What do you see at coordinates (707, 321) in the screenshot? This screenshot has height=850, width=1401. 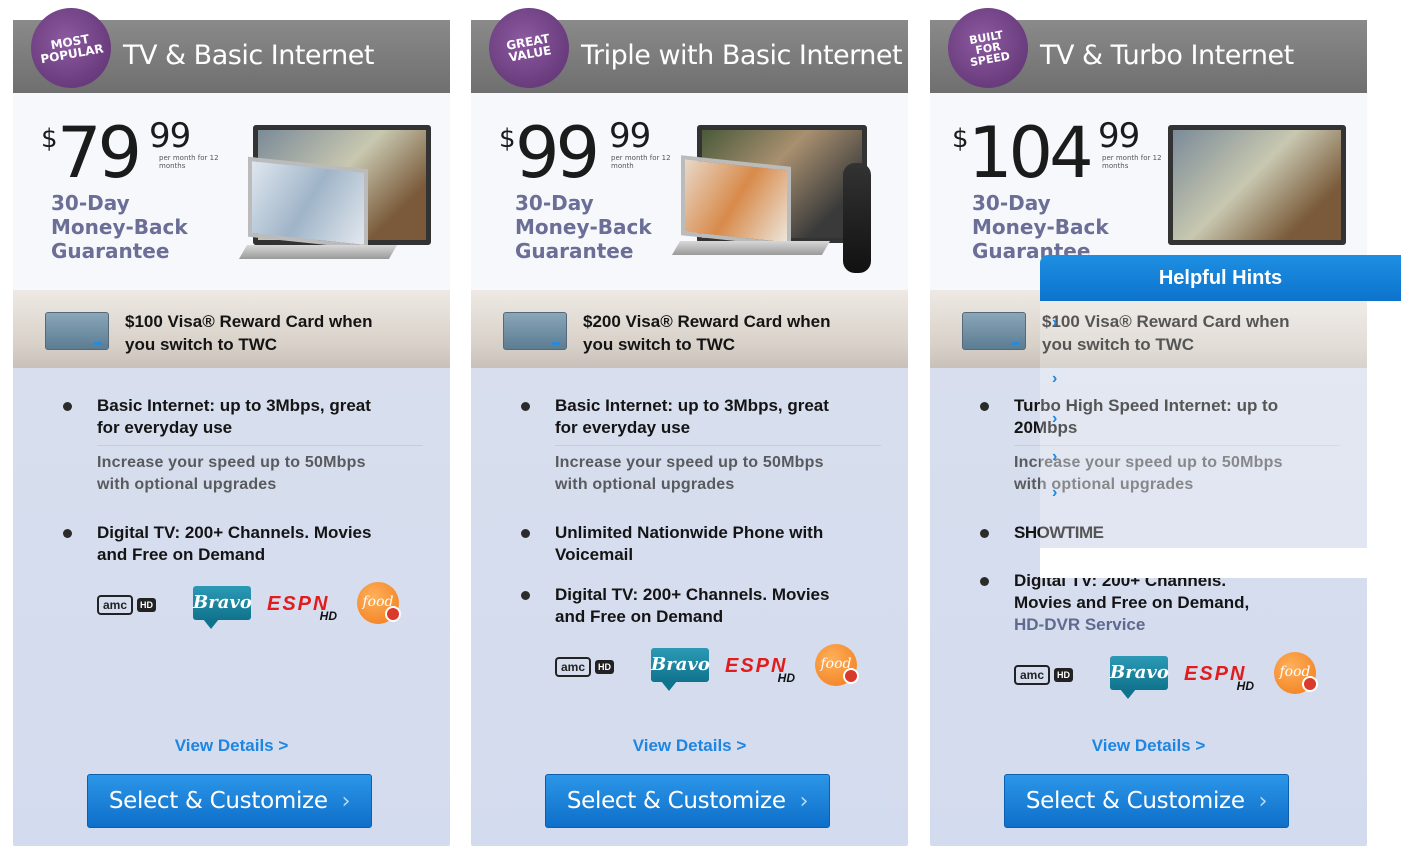 I see `reward-line: $200 Visa® Reward Card when` at bounding box center [707, 321].